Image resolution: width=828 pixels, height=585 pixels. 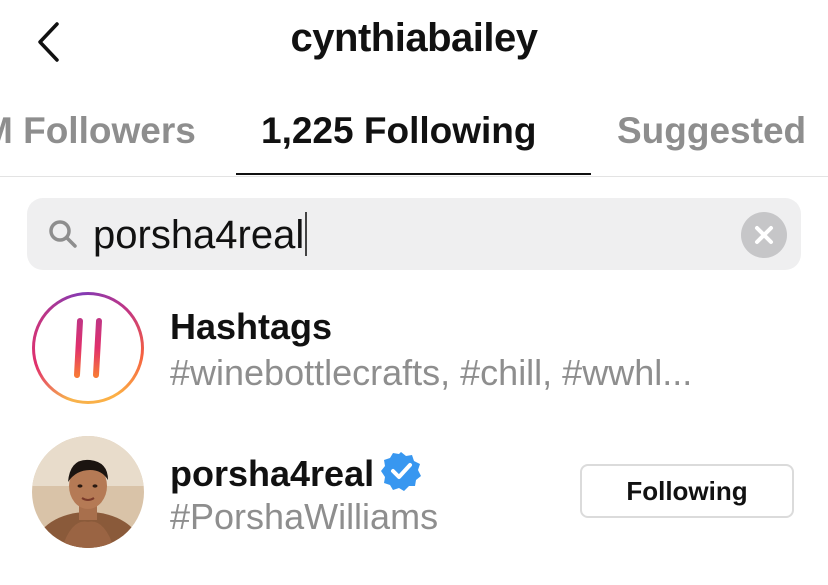 What do you see at coordinates (399, 131) in the screenshot?
I see `tab-following: 1,225 Following` at bounding box center [399, 131].